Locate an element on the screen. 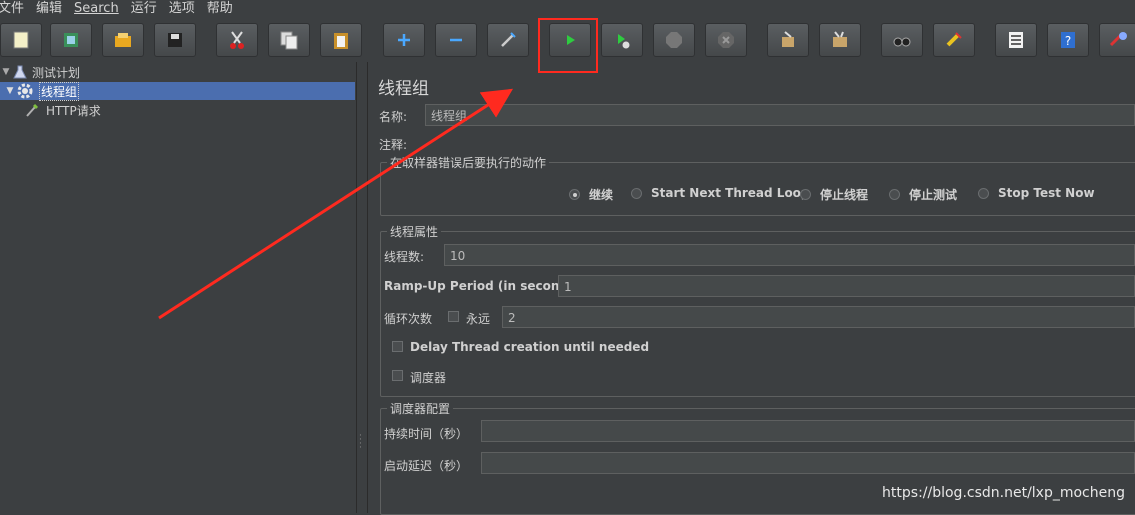 Image resolution: width=1135 pixels, height=515 pixels. minus-icon is located at coordinates (456, 40).